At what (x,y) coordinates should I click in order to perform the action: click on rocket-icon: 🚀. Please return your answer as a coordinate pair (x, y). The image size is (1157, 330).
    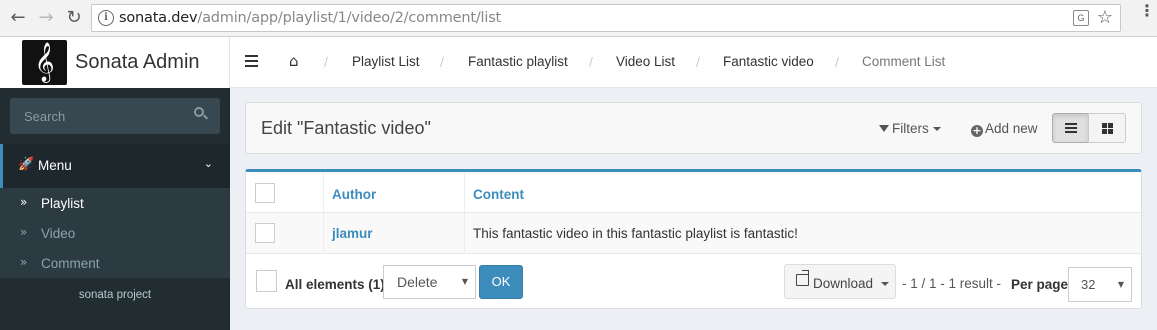
    Looking at the image, I should click on (26, 164).